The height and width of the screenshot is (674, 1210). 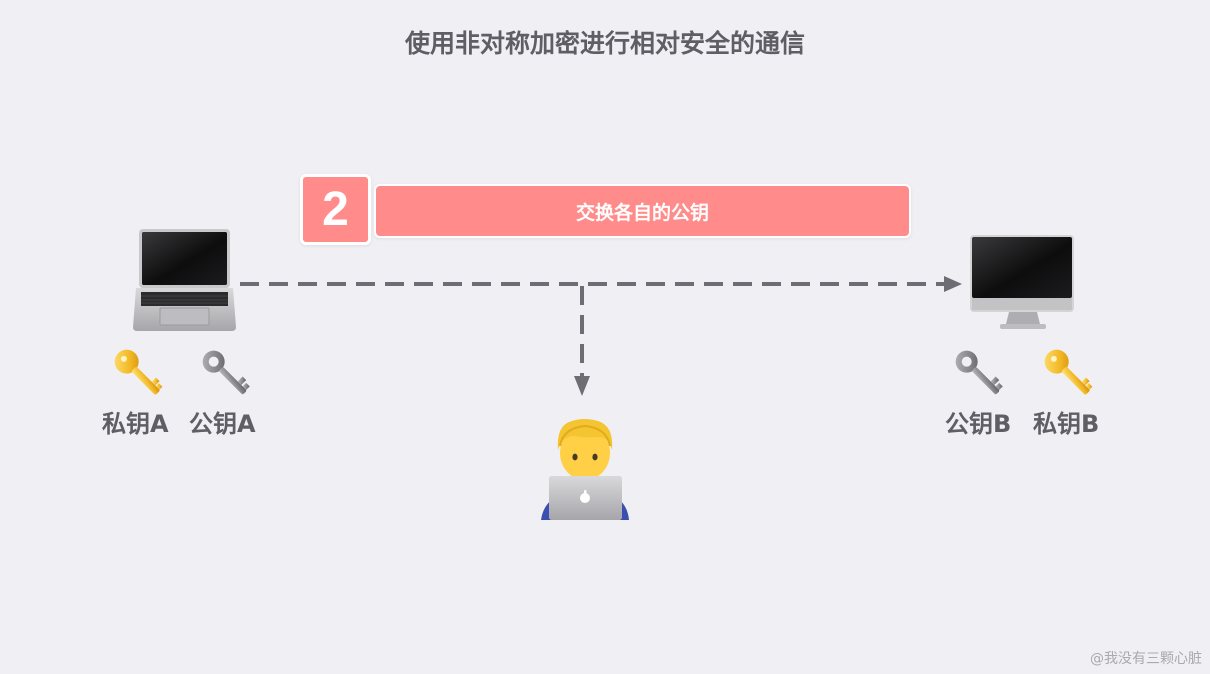 I want to click on private-key-a-label: 私钥A, so click(x=135, y=424).